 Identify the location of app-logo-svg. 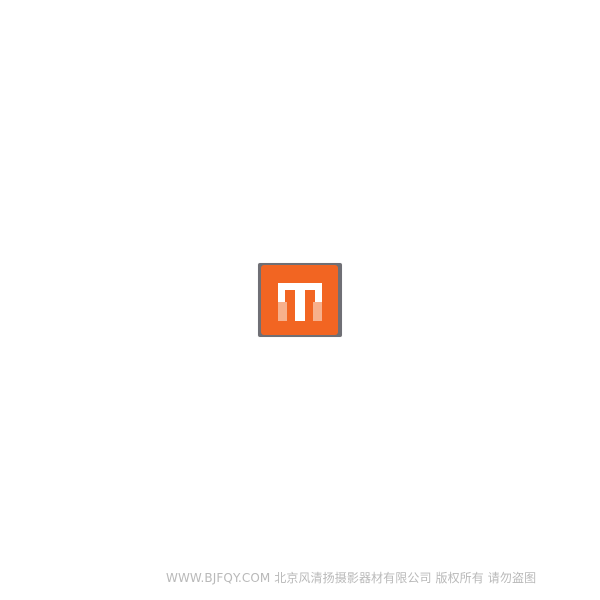
(300, 300).